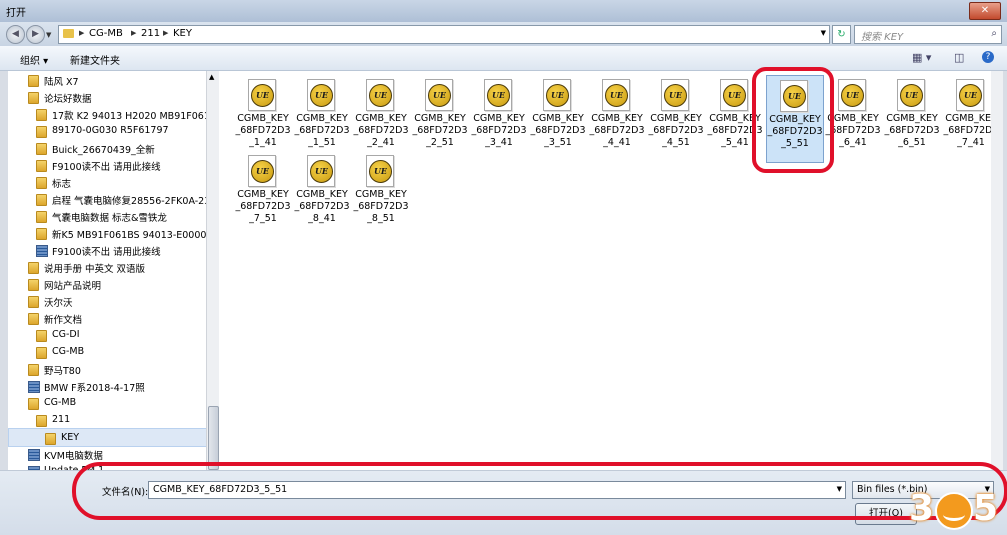  Describe the element at coordinates (213, 438) in the screenshot. I see `scrollbar-thumb` at that location.